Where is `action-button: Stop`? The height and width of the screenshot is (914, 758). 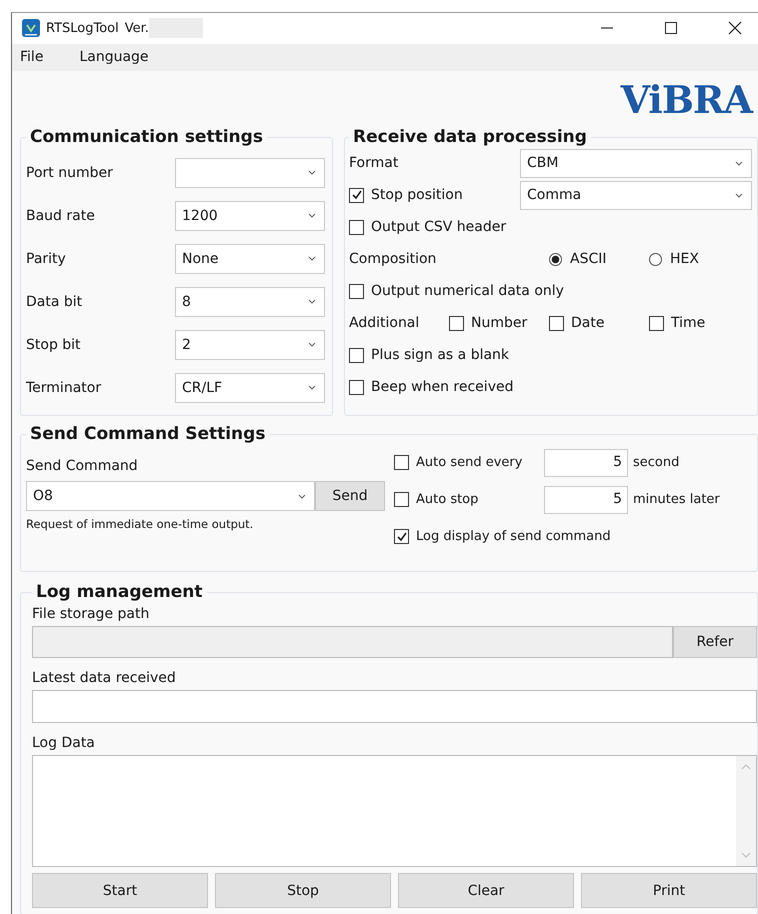 action-button: Stop is located at coordinates (303, 890).